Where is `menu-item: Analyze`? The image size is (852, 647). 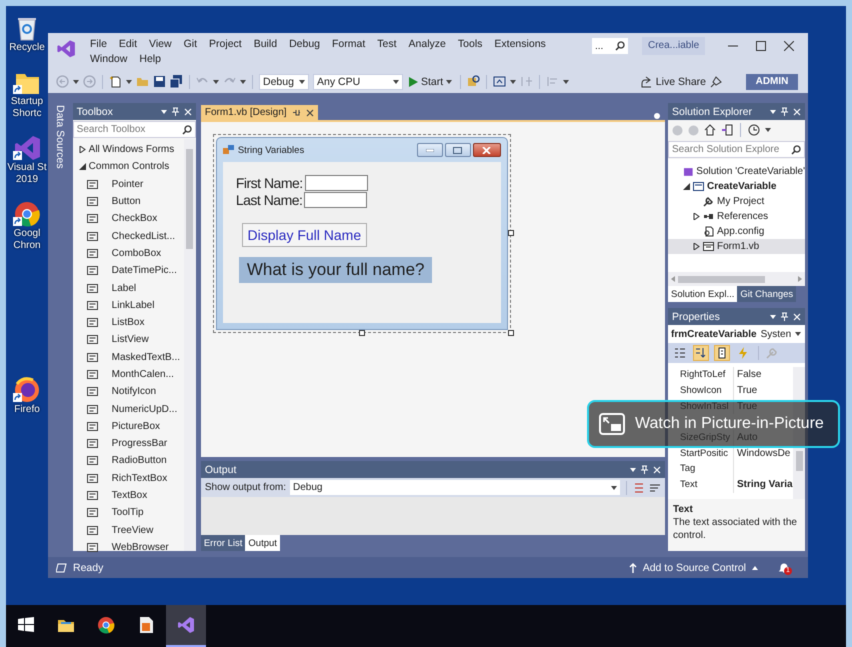
menu-item: Analyze is located at coordinates (427, 44).